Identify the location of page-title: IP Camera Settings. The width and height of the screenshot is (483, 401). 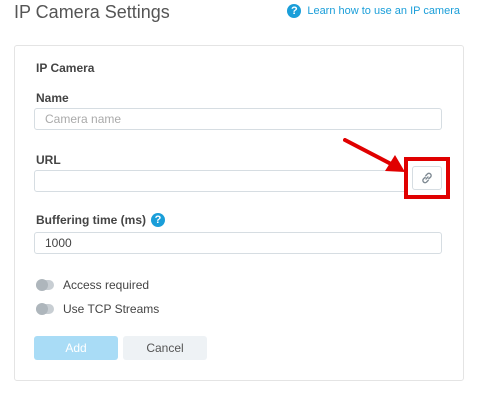
(92, 12).